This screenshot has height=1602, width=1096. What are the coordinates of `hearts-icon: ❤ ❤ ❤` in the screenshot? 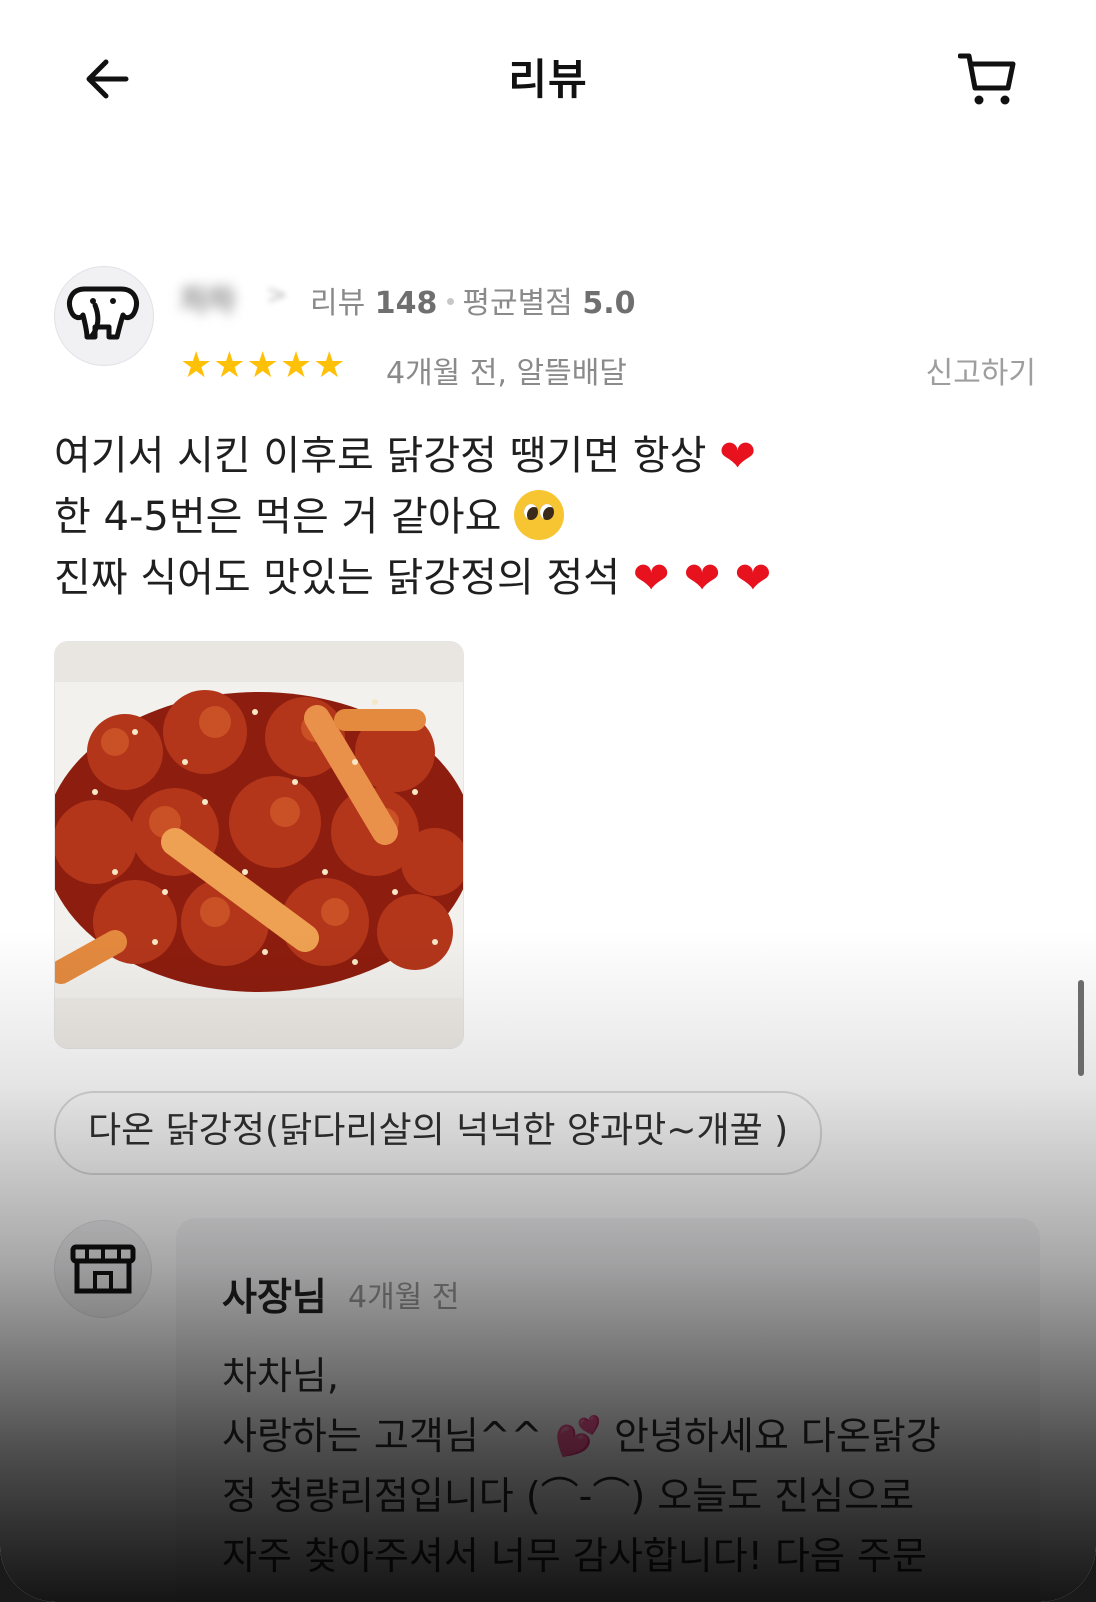 It's located at (702, 578).